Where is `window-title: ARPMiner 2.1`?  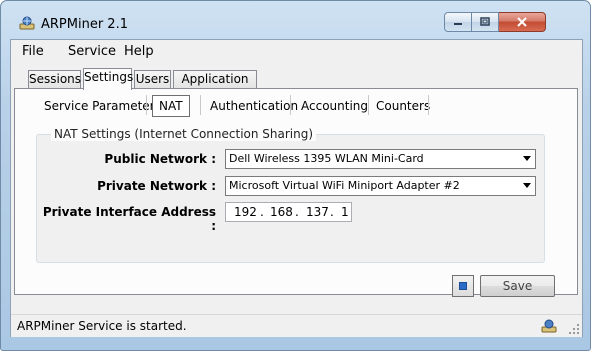 window-title: ARPMiner 2.1 is located at coordinates (84, 24).